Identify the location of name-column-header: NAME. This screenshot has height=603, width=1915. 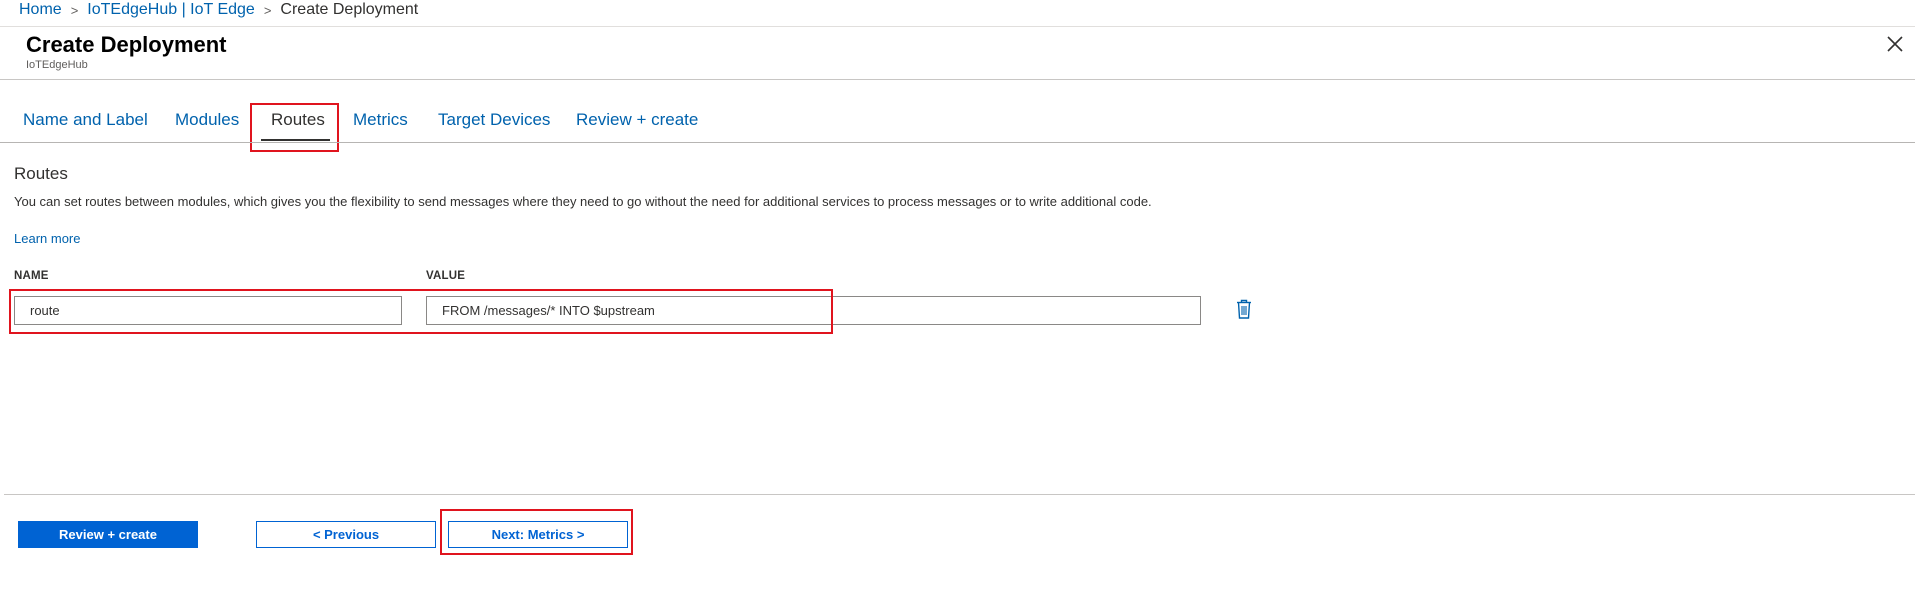
(31, 276).